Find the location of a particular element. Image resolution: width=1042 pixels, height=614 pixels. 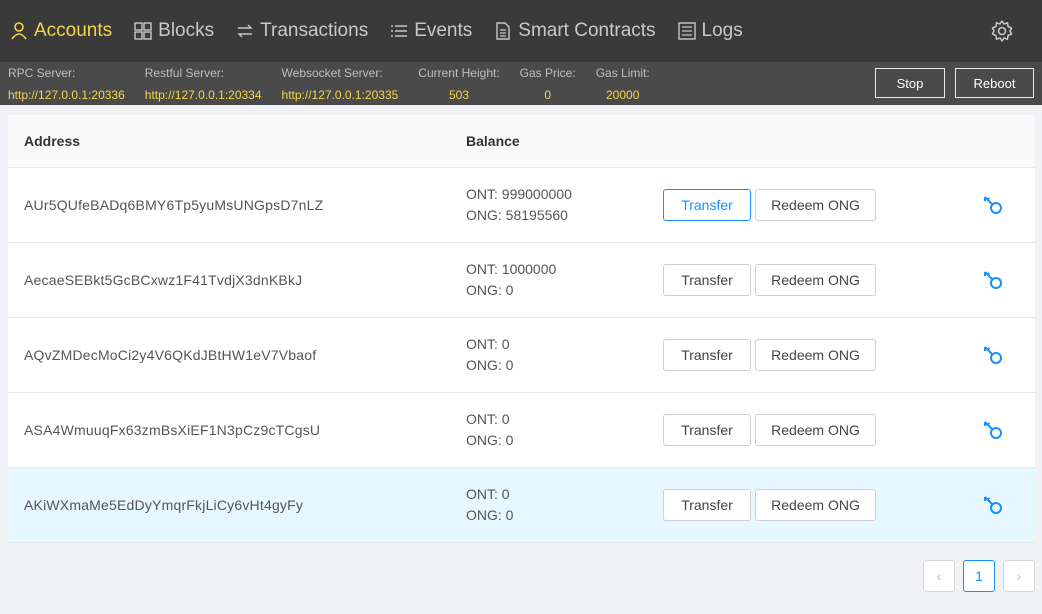

ong-balance: ONG: 58195560 is located at coordinates (517, 215).